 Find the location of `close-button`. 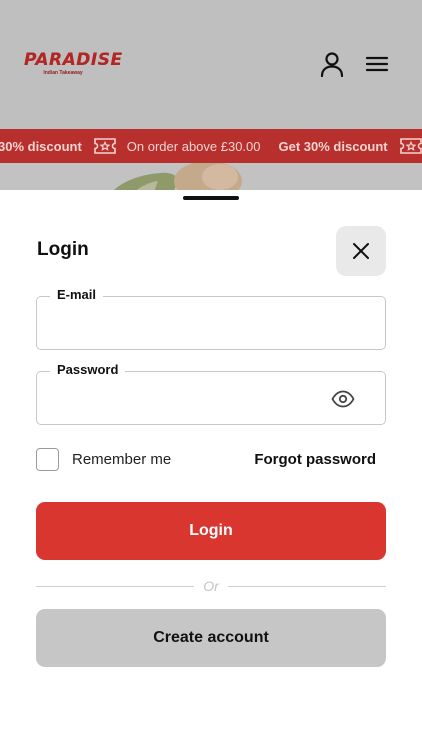

close-button is located at coordinates (361, 251).